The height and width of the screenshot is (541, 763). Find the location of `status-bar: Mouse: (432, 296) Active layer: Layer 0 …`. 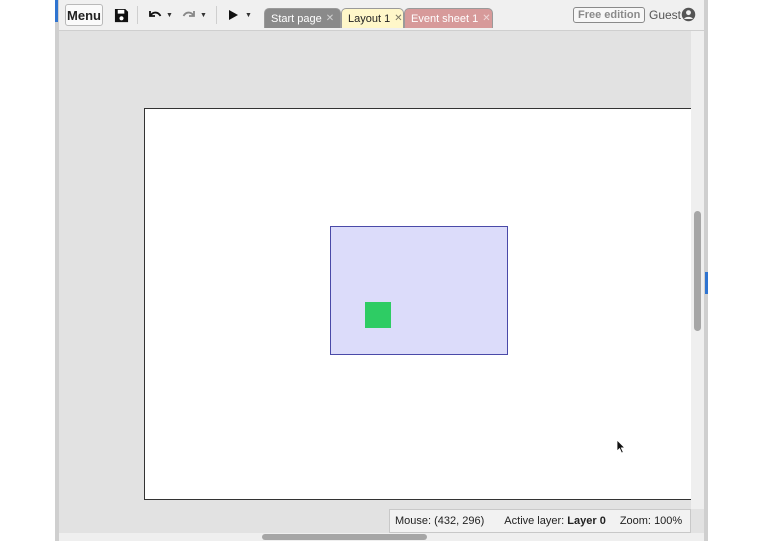

status-bar: Mouse: (432, 296) Active layer: Layer 0 … is located at coordinates (540, 521).